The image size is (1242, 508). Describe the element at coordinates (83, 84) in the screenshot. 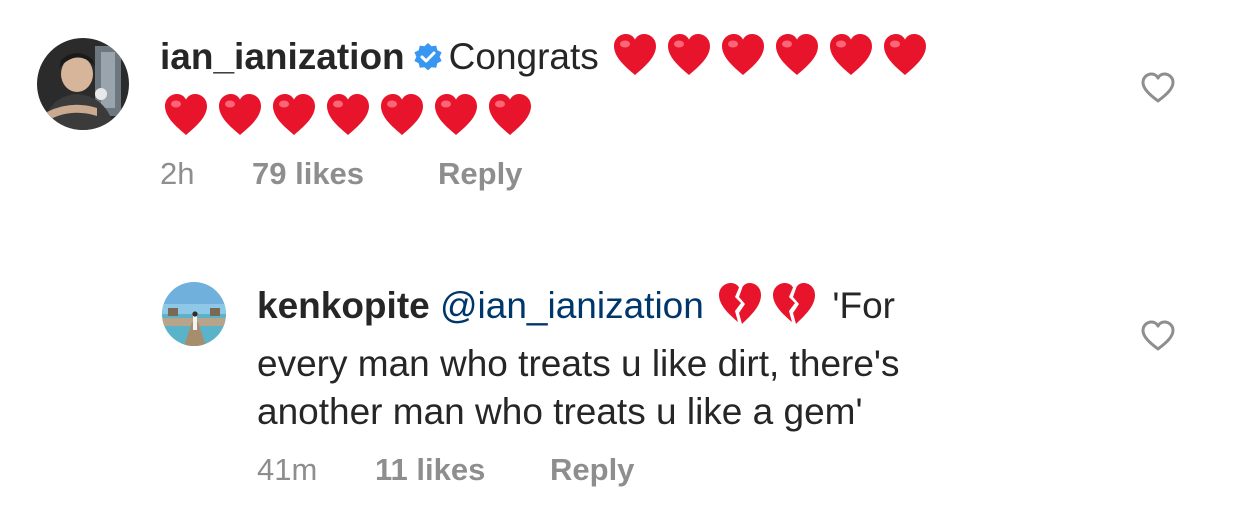

I see `avatar-ian-ianization` at that location.